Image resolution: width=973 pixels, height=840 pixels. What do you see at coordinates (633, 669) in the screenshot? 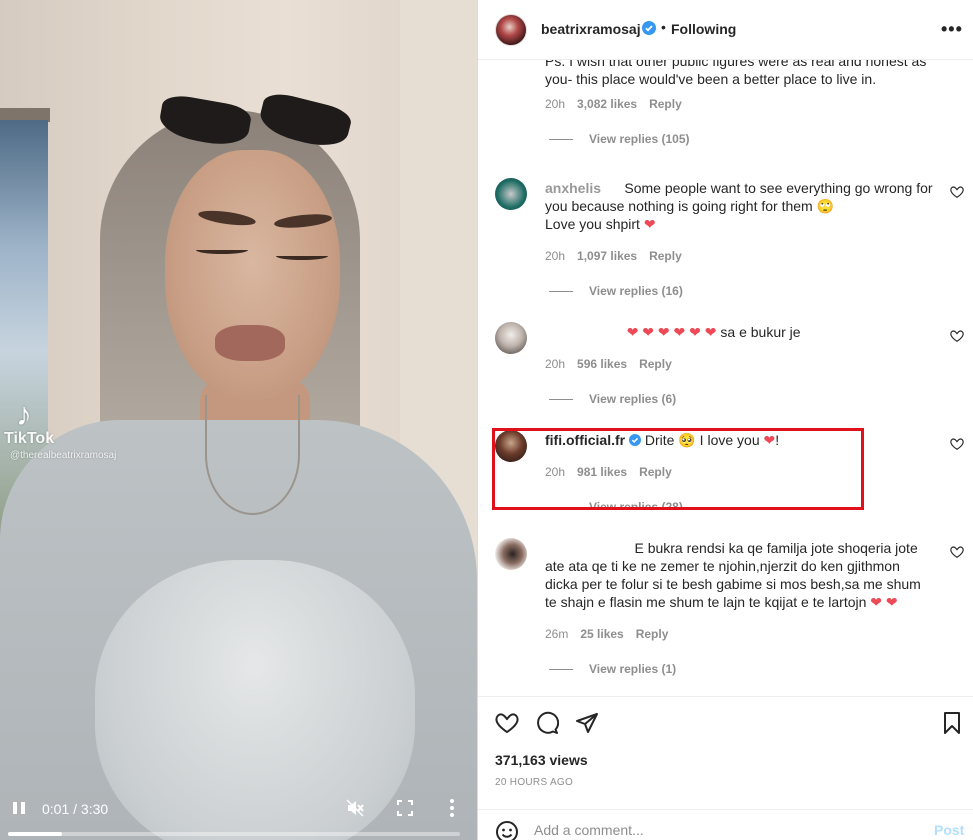
I see `view-replies-label: View replies (1)` at bounding box center [633, 669].